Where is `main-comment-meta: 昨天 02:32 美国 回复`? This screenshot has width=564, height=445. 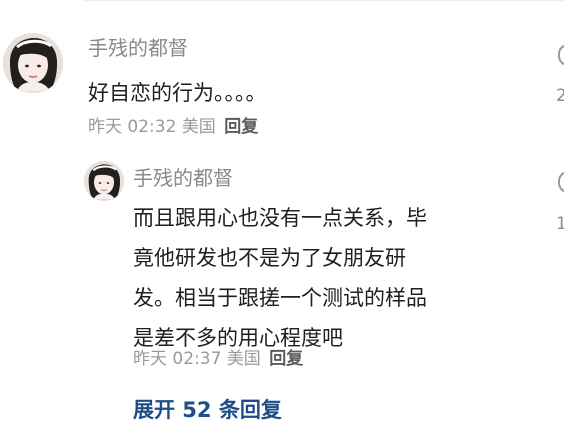
main-comment-meta: 昨天 02:32 美国 回复 is located at coordinates (173, 127).